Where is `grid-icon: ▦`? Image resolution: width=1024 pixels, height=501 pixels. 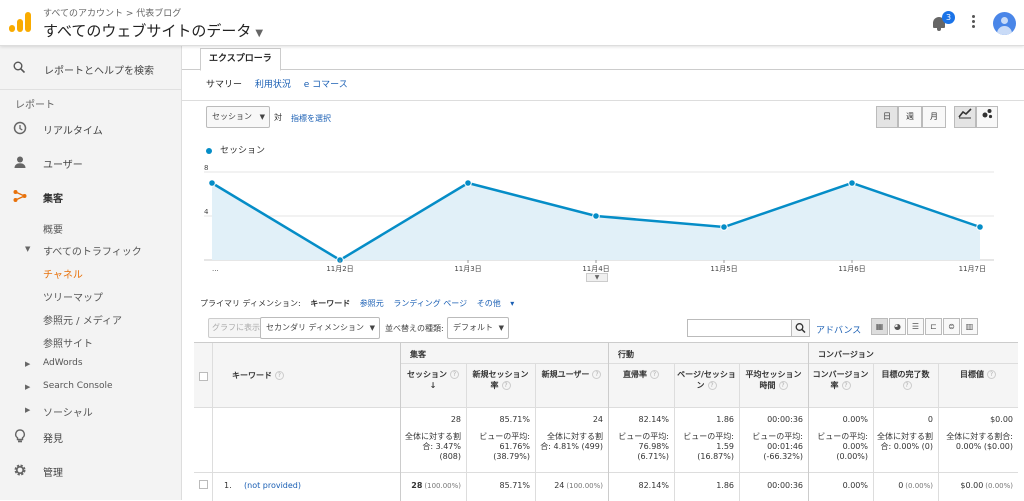
grid-icon: ▦ is located at coordinates (879, 326).